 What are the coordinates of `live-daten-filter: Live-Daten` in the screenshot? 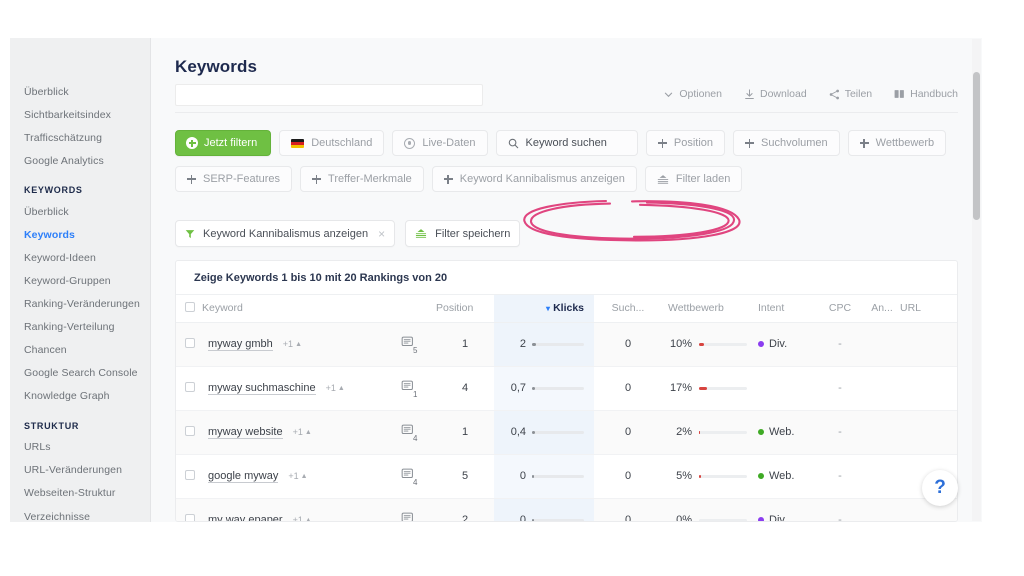 It's located at (440, 143).